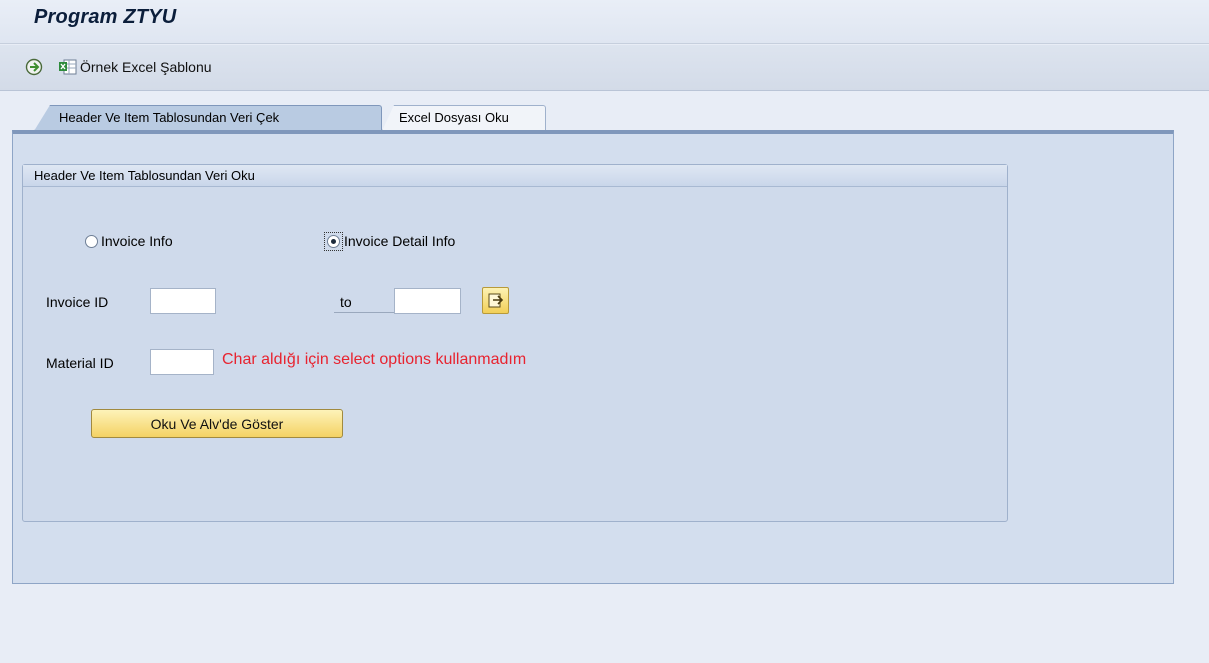 This screenshot has width=1209, height=663. Describe the element at coordinates (34, 67) in the screenshot. I see `execute-icon` at that location.